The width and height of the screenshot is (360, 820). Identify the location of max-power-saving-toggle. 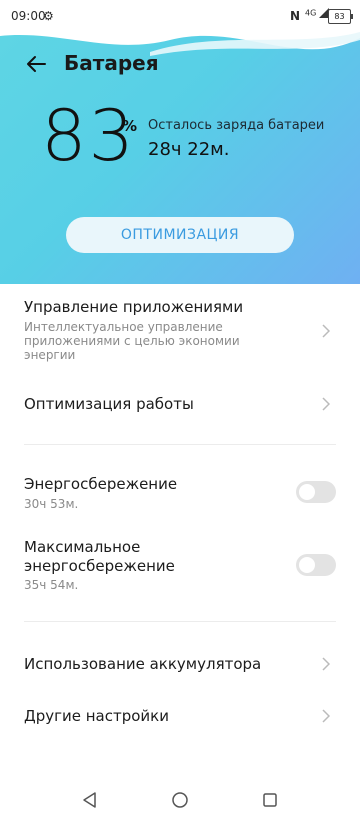
(316, 565).